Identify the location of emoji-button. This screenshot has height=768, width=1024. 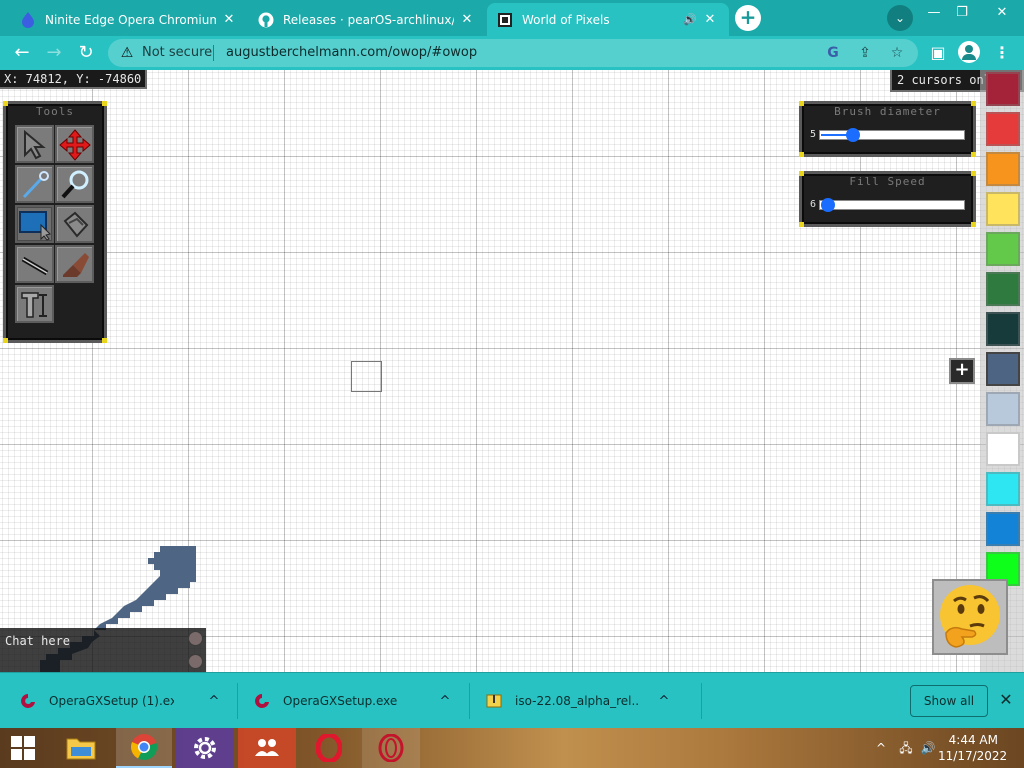
(970, 617).